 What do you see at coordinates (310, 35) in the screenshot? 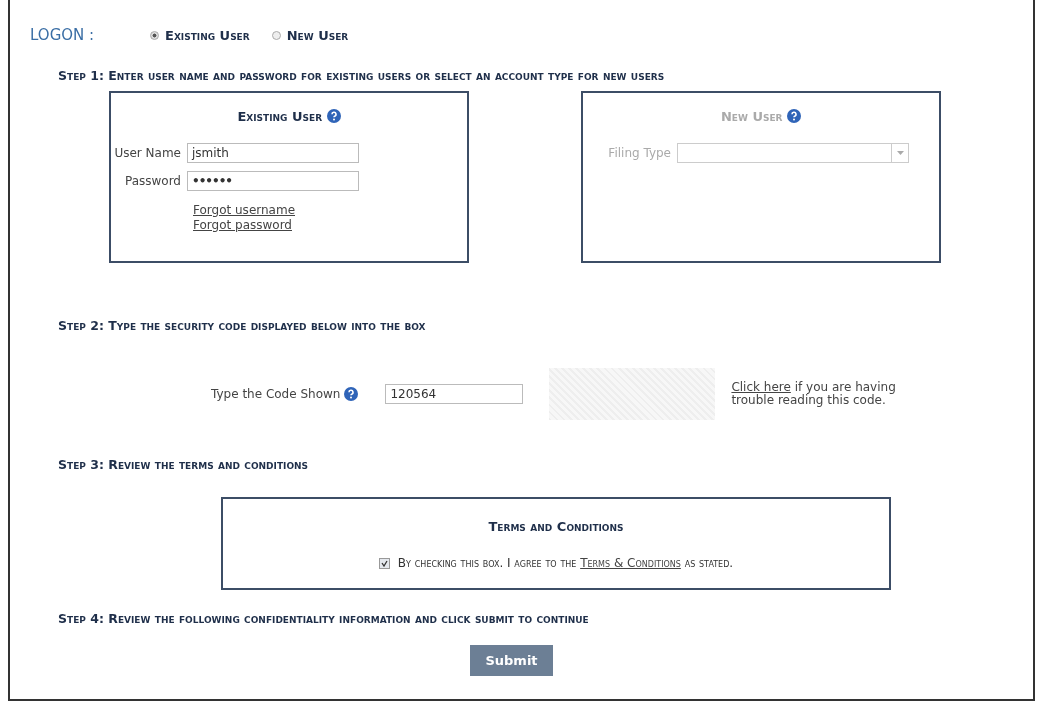
I see `radio-option: New User` at bounding box center [310, 35].